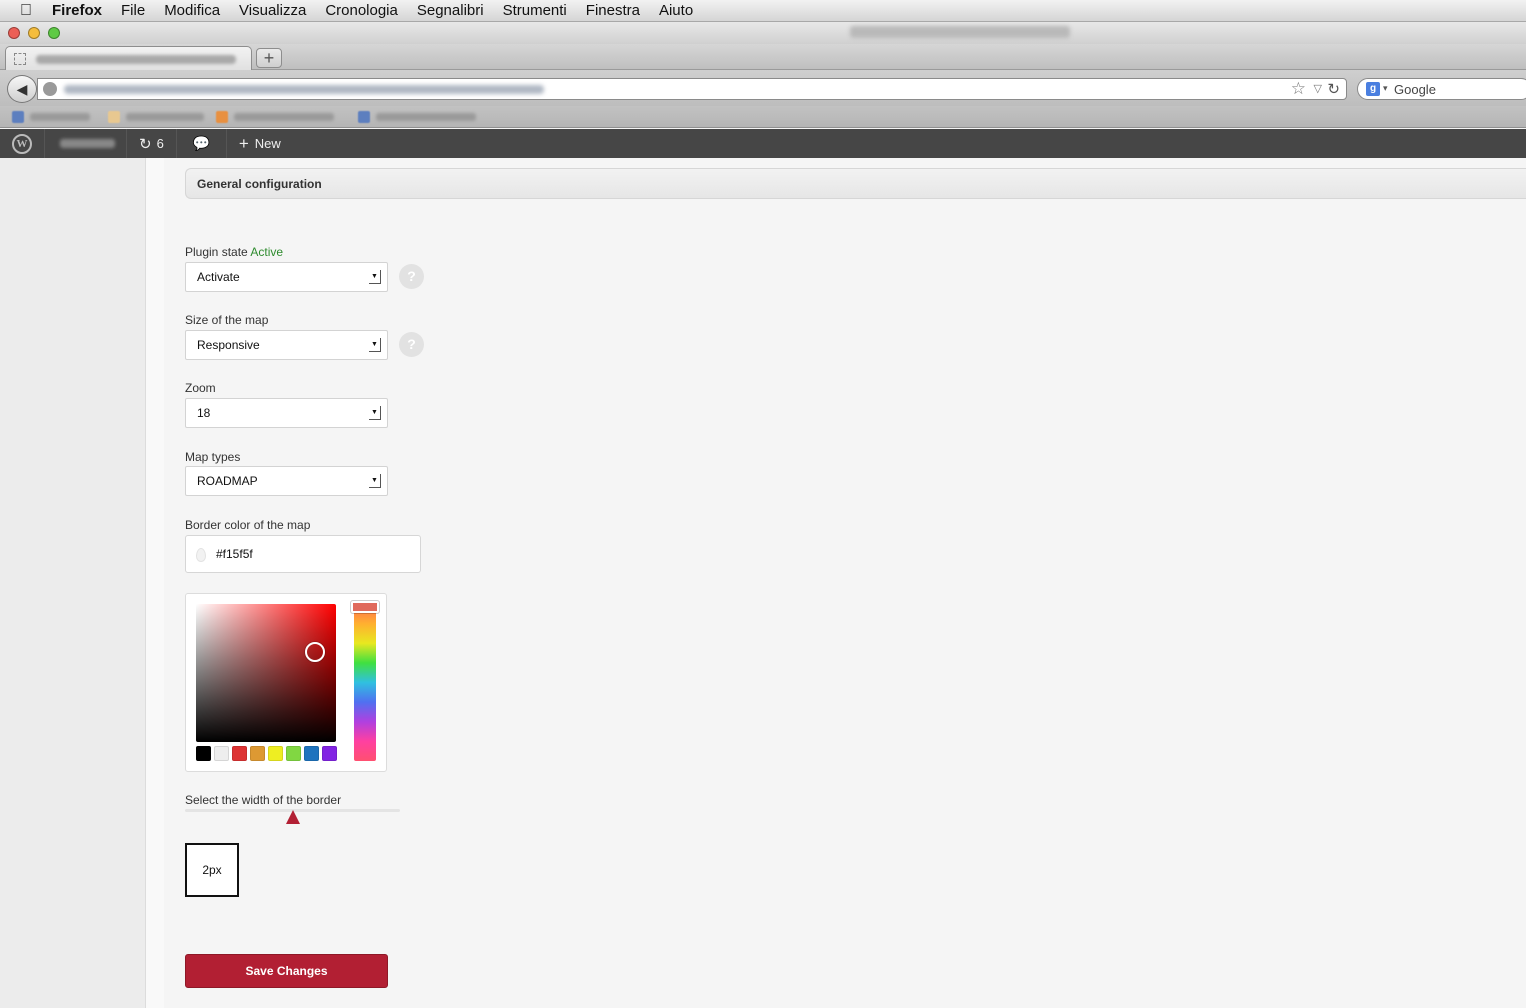  What do you see at coordinates (218, 277) in the screenshot?
I see `plugin-state-value: Activate` at bounding box center [218, 277].